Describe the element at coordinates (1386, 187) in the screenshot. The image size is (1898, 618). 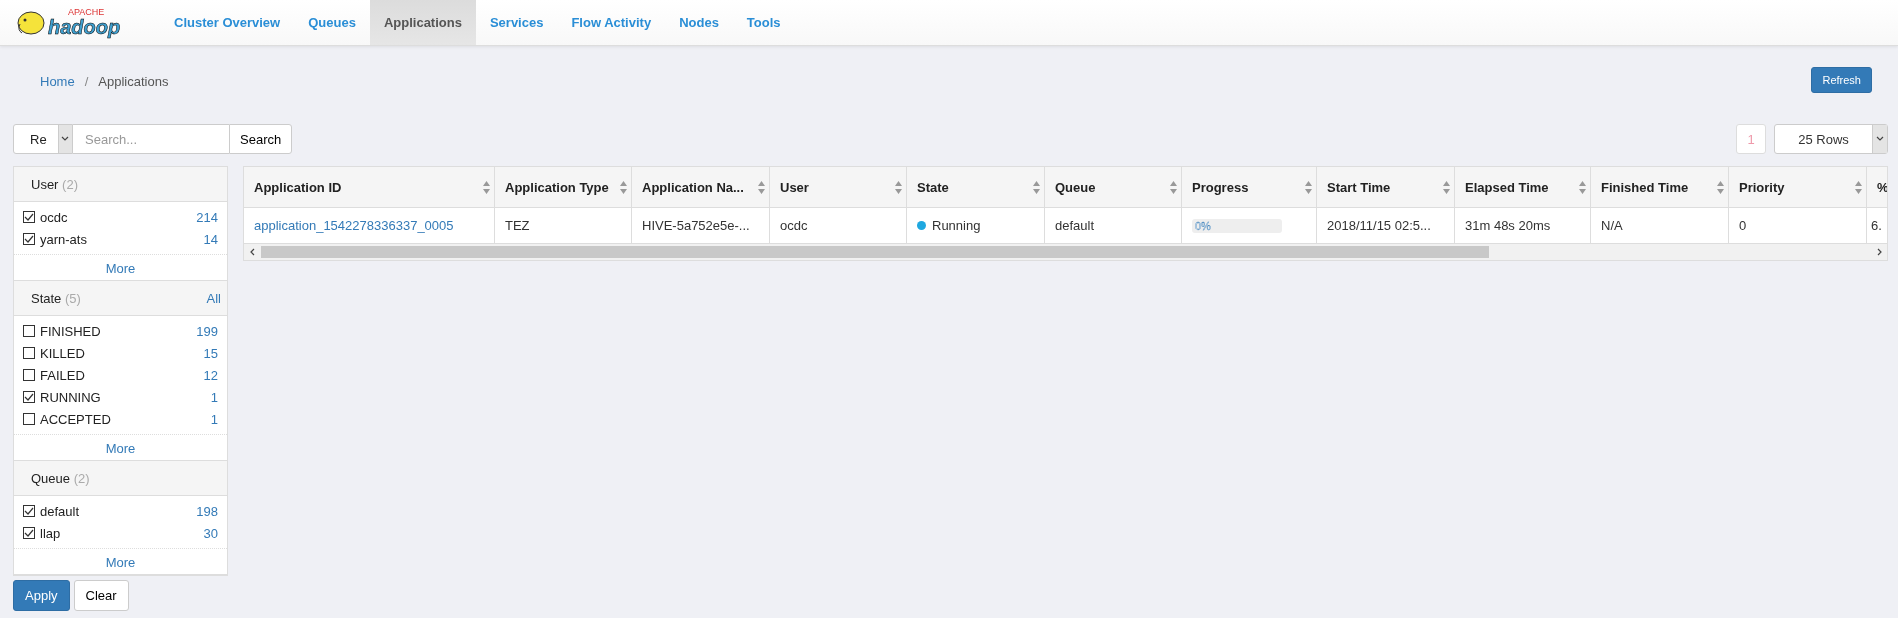
I see `column-header: Start Time` at that location.